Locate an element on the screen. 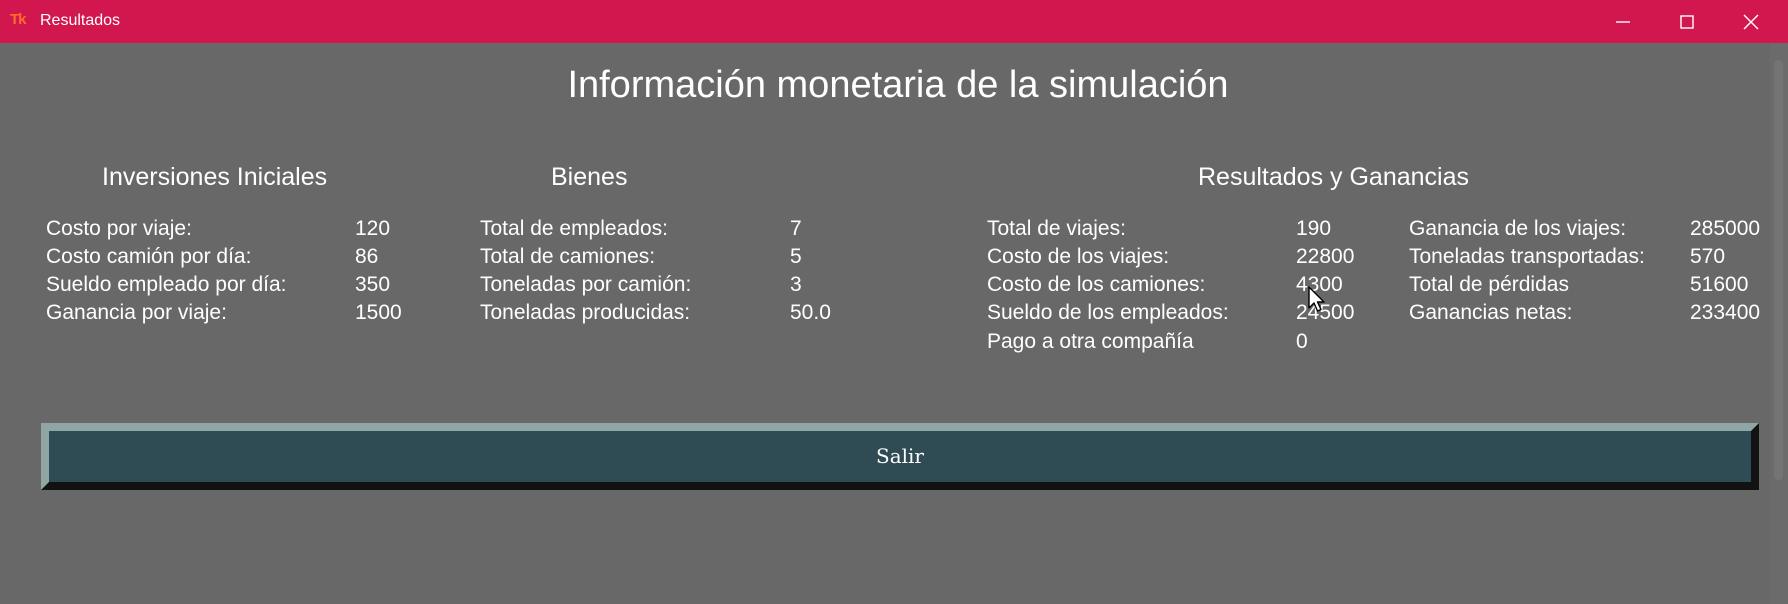 The width and height of the screenshot is (1788, 604). section-title-bienes: Bienes is located at coordinates (589, 177).